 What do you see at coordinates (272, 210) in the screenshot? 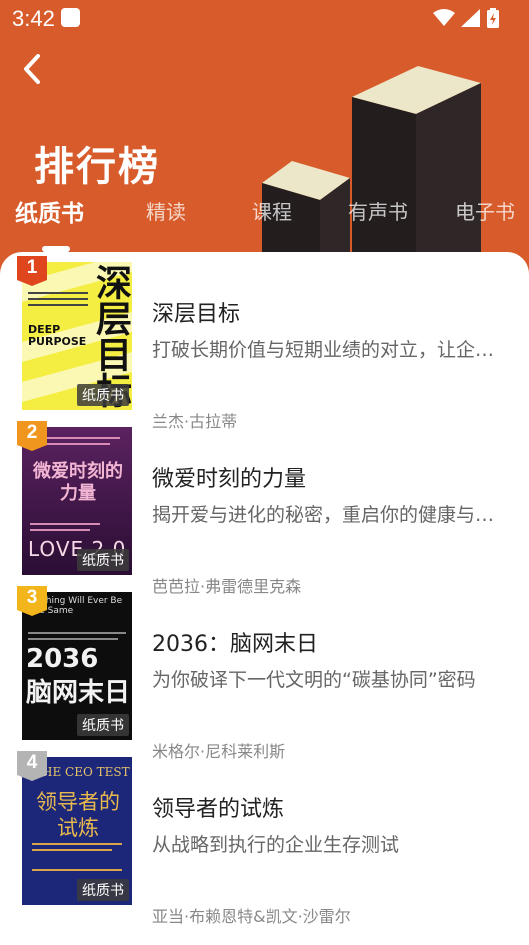
I see `tab-courses: 课程` at bounding box center [272, 210].